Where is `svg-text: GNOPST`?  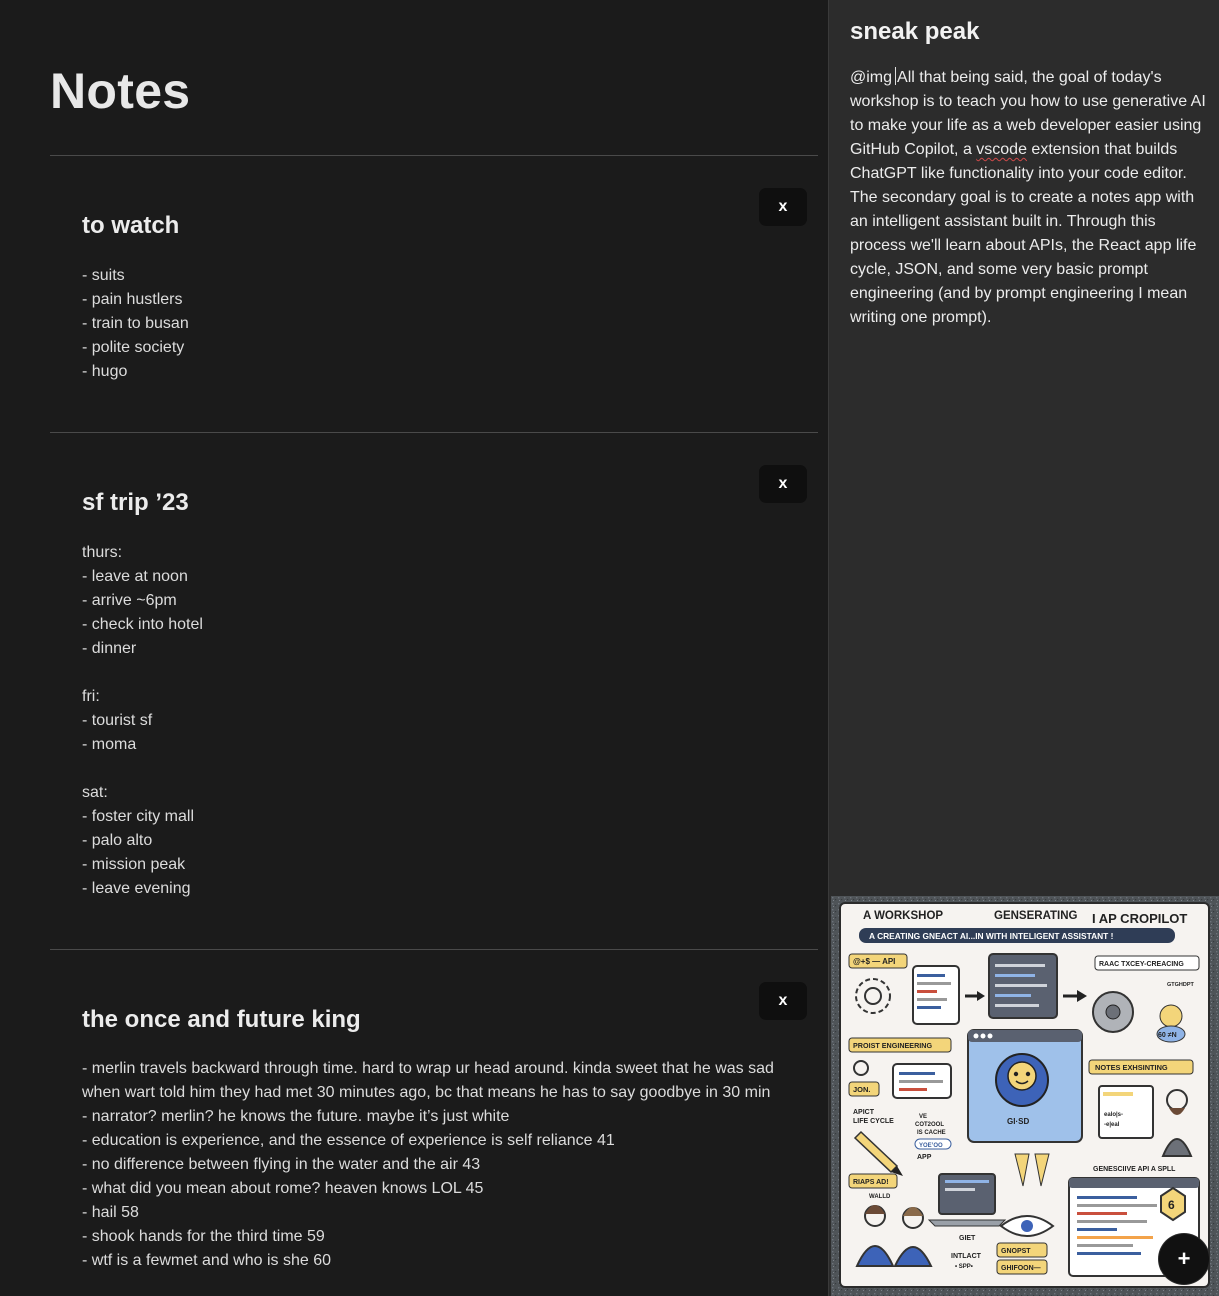
svg-text: GNOPST is located at coordinates (1016, 1251).